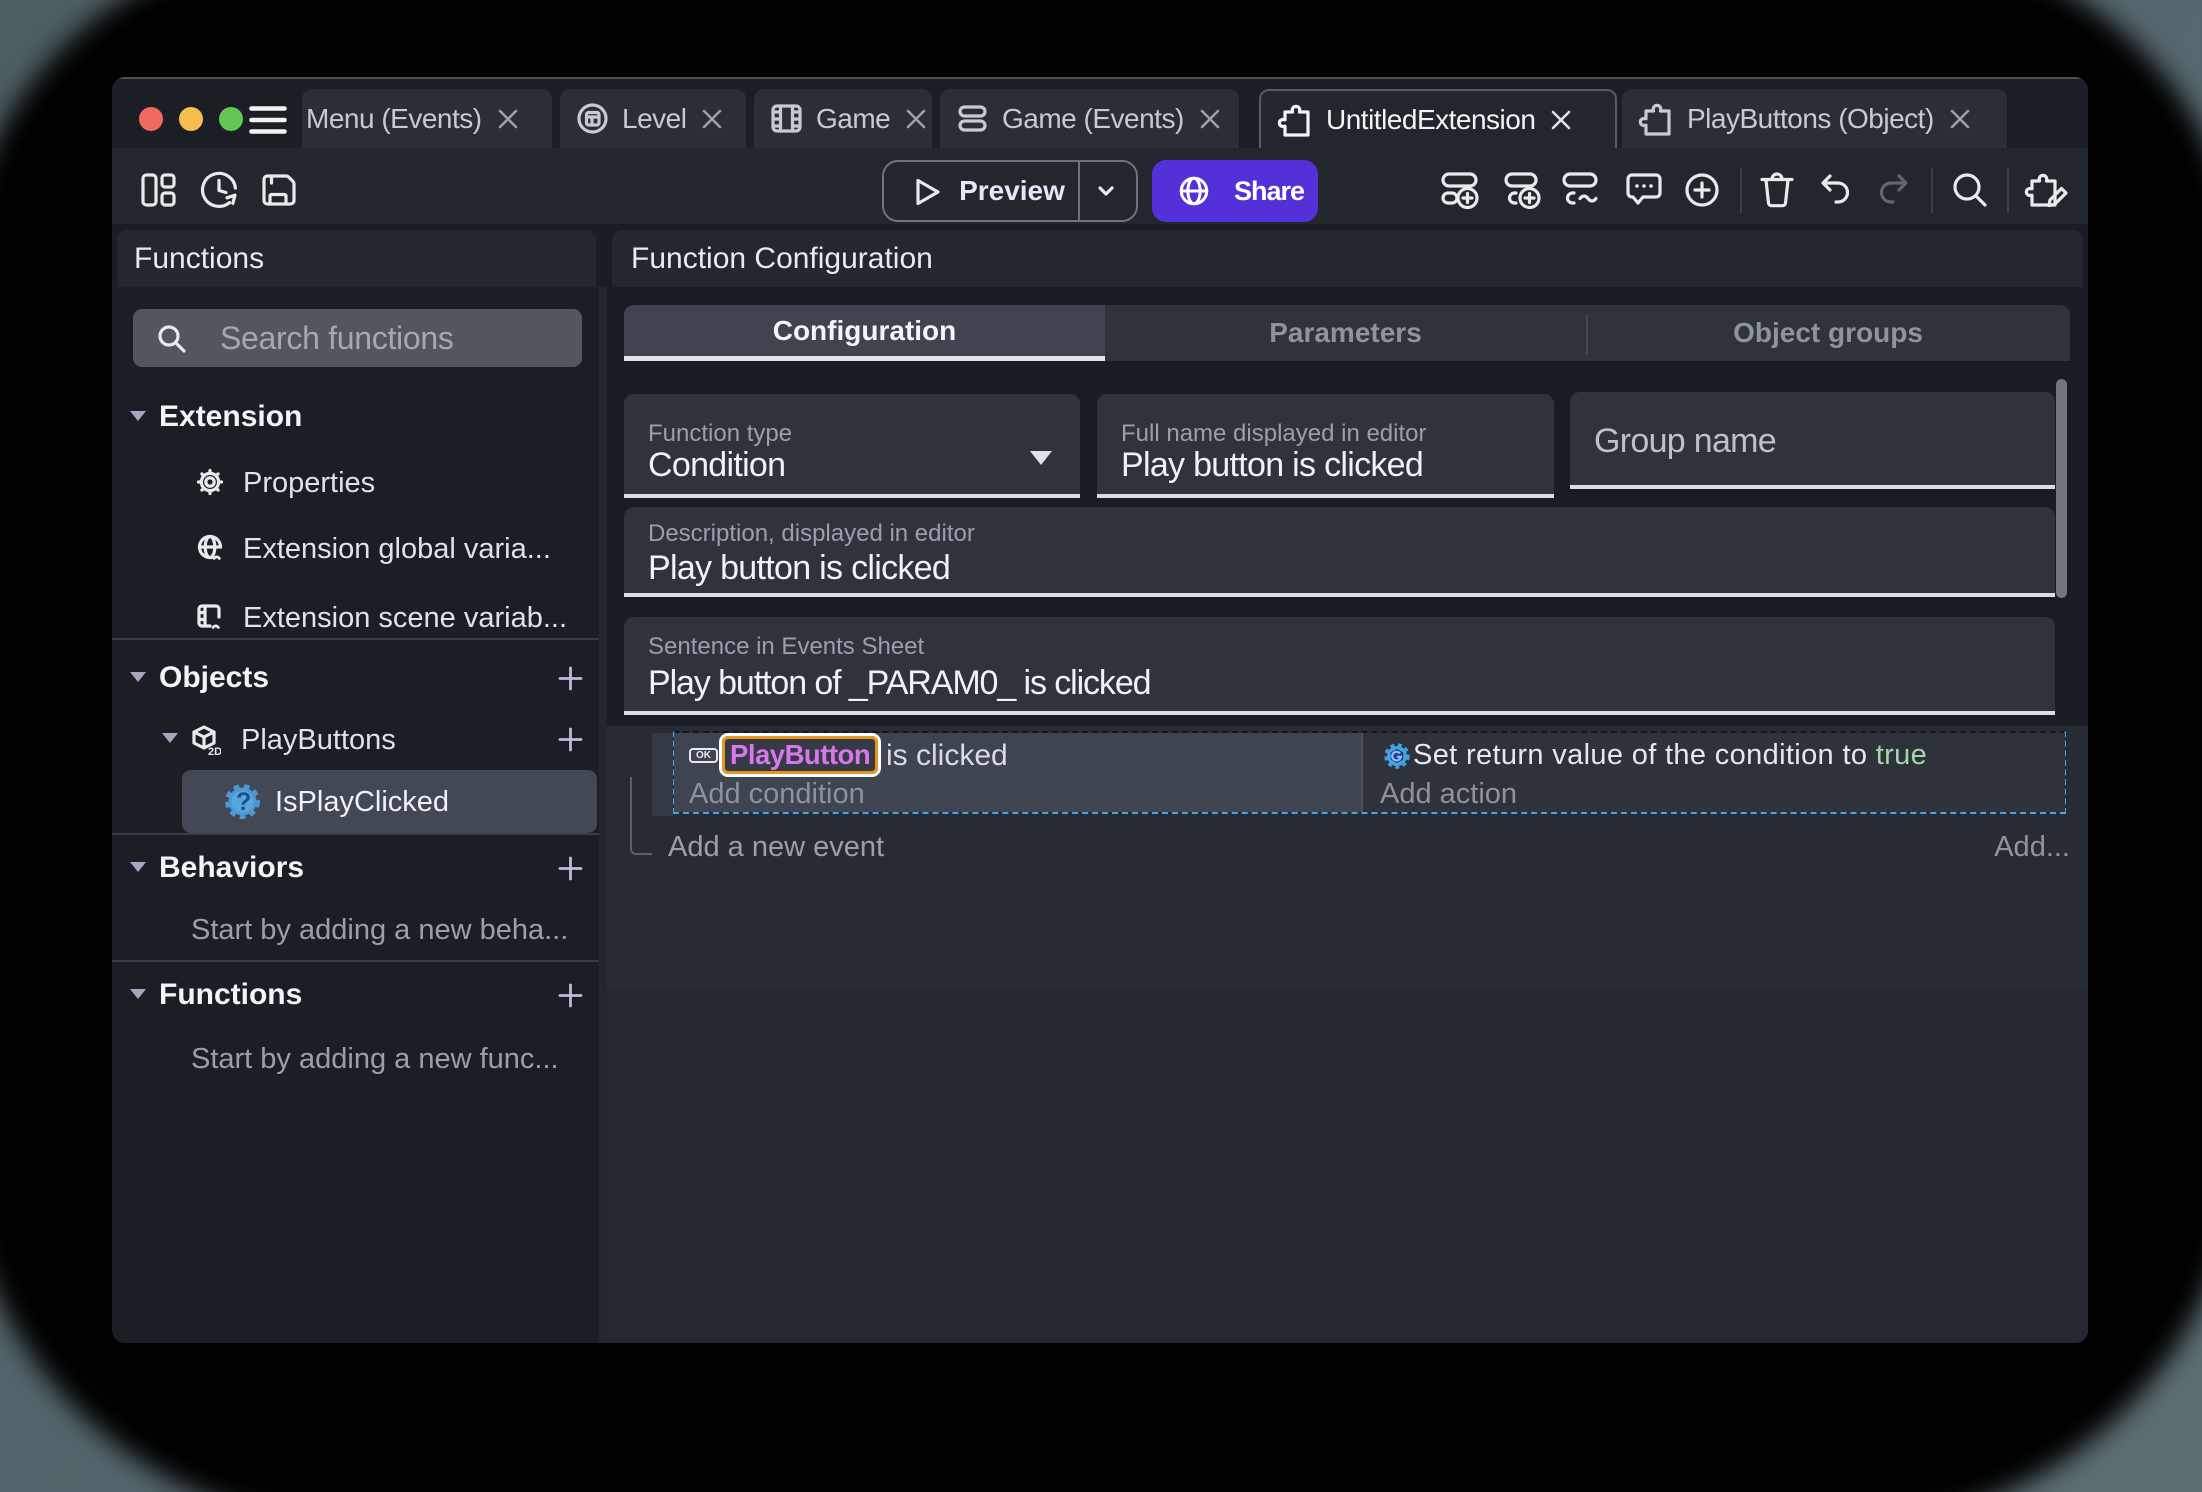  Describe the element at coordinates (214, 751) in the screenshot. I see `svg-text: 2D` at that location.